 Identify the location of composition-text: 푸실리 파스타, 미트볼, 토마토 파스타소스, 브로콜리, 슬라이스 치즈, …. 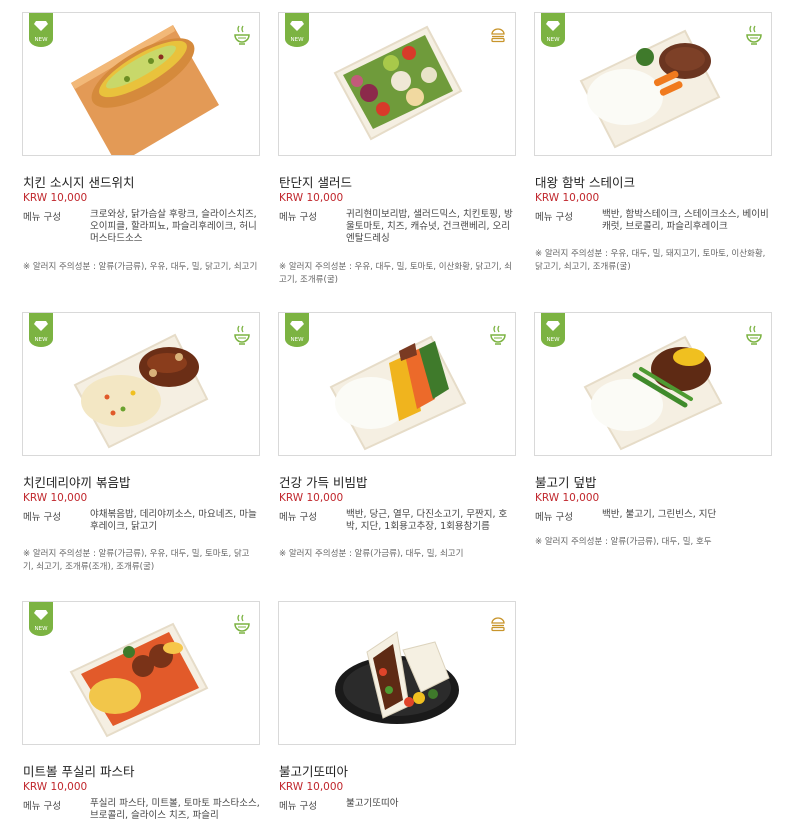
(175, 809).